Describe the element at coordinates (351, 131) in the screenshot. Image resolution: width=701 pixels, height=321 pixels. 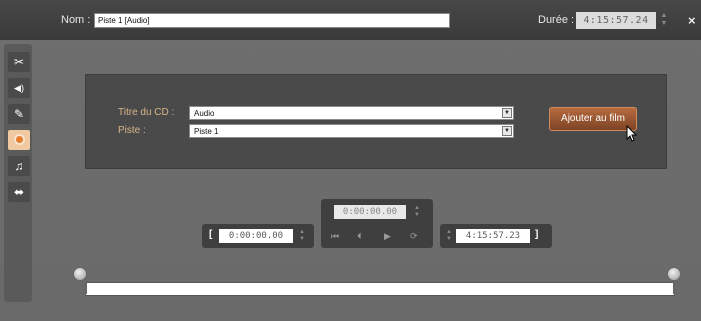
I see `track-select: Piste 1 ▼` at that location.